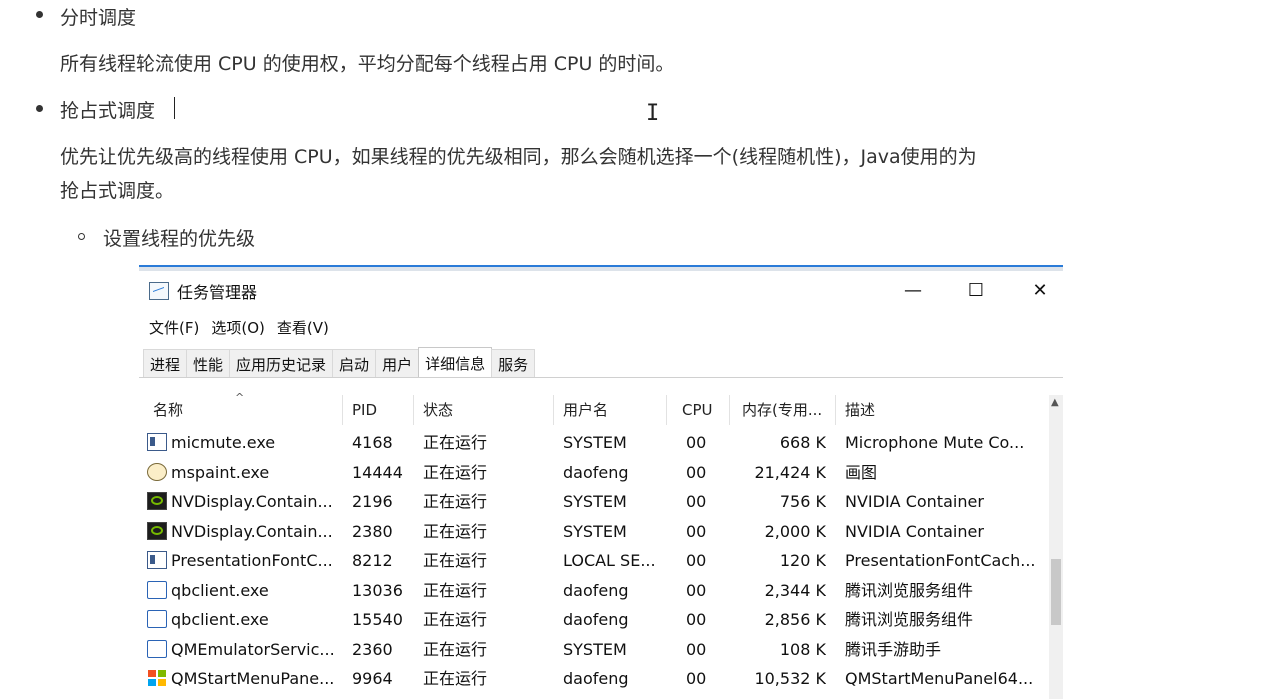 This screenshot has height=699, width=1263. I want to click on process-memory: 2,000 K, so click(795, 531).